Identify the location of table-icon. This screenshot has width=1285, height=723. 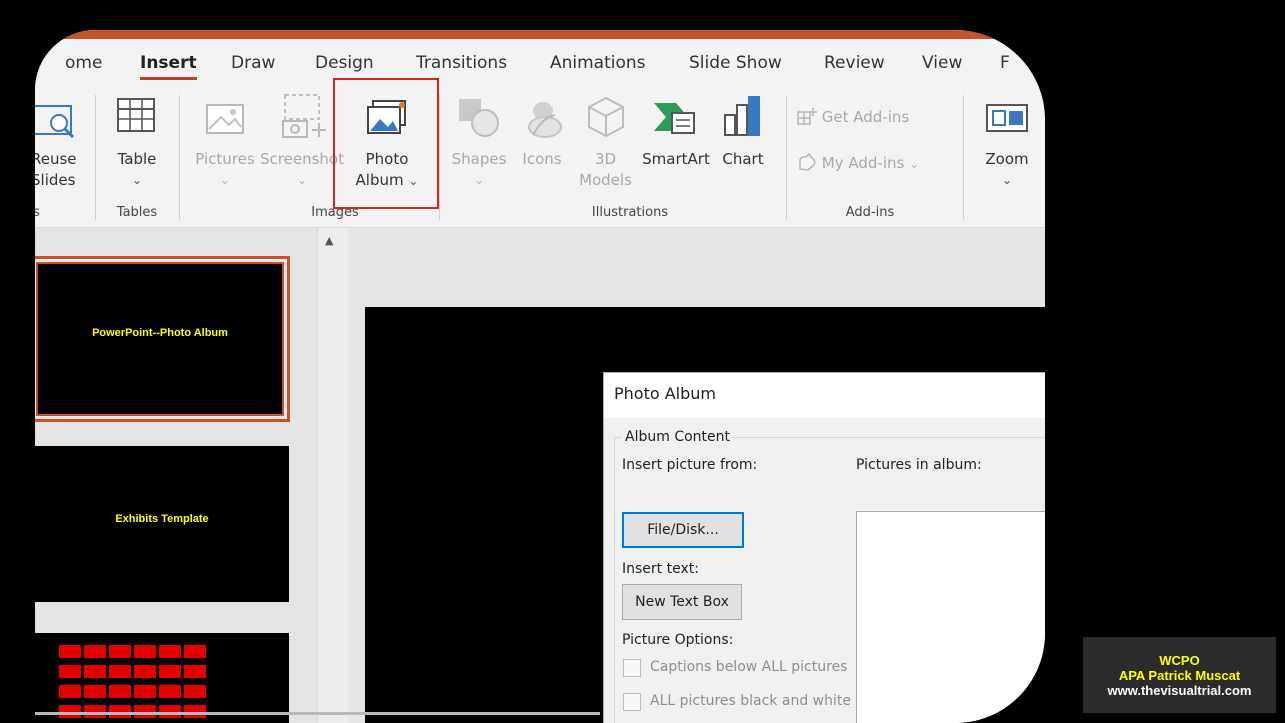
(136, 115).